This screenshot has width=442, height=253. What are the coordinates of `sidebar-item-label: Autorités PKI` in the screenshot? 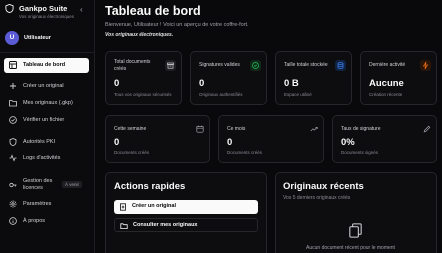 It's located at (39, 142).